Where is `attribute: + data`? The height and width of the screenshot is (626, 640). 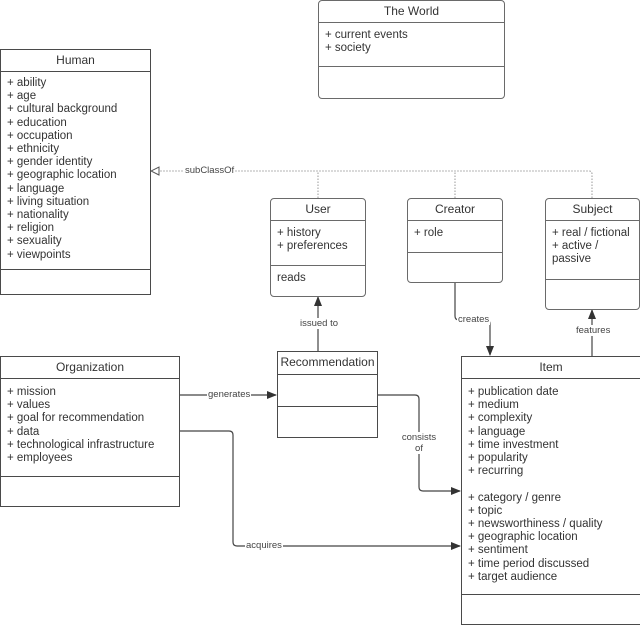
attribute: + data is located at coordinates (23, 431).